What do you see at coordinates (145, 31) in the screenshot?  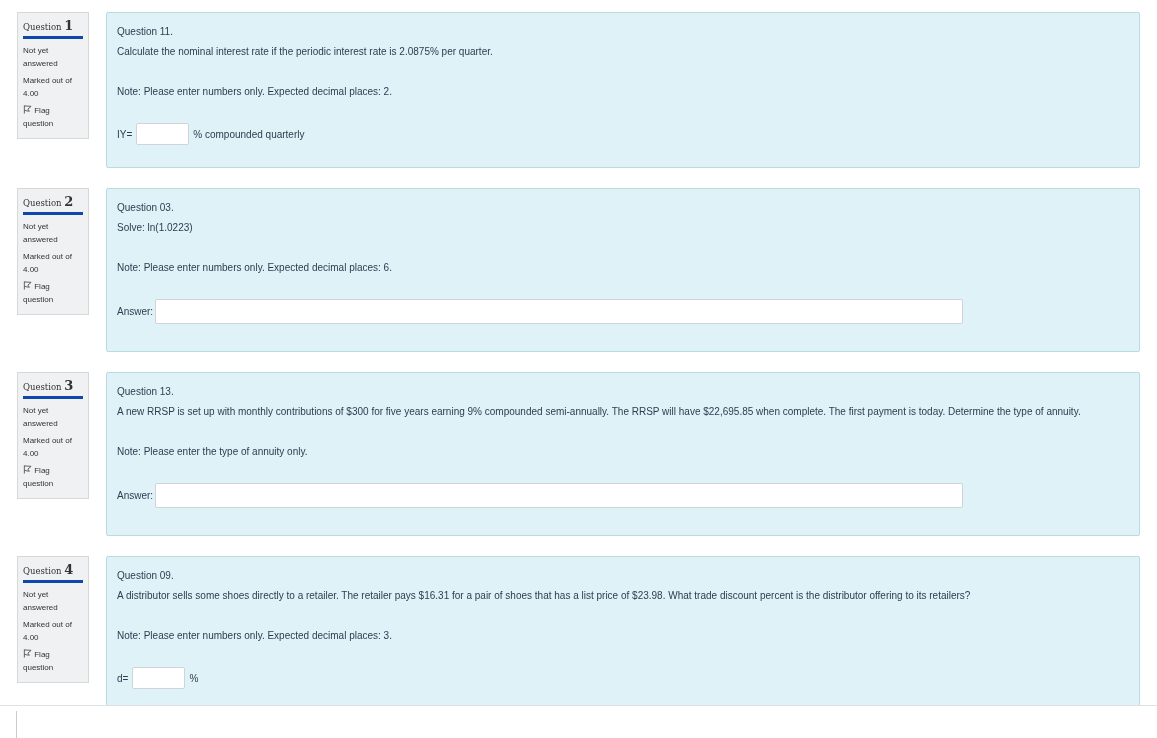 I see `question-title: Question 11.` at bounding box center [145, 31].